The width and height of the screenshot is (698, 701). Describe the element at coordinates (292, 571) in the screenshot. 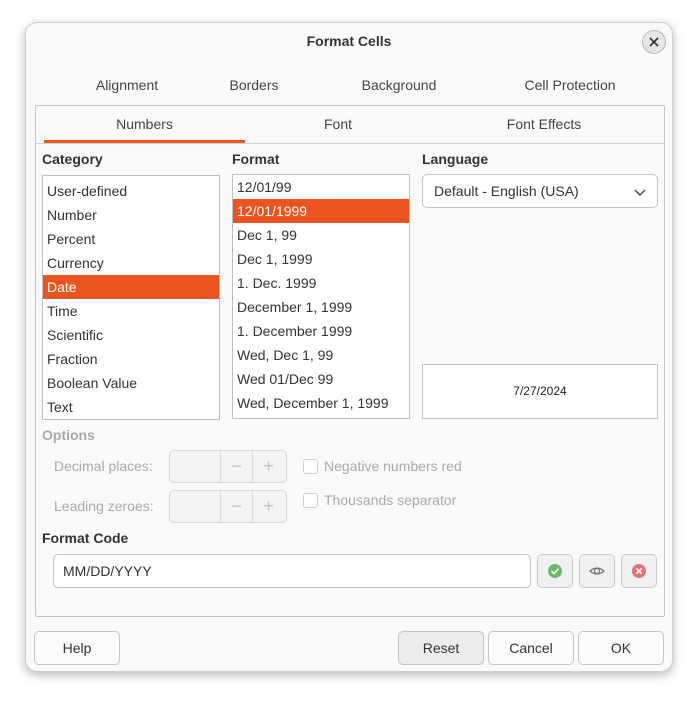

I see `format-code-input: MM/DD/YYYY` at that location.